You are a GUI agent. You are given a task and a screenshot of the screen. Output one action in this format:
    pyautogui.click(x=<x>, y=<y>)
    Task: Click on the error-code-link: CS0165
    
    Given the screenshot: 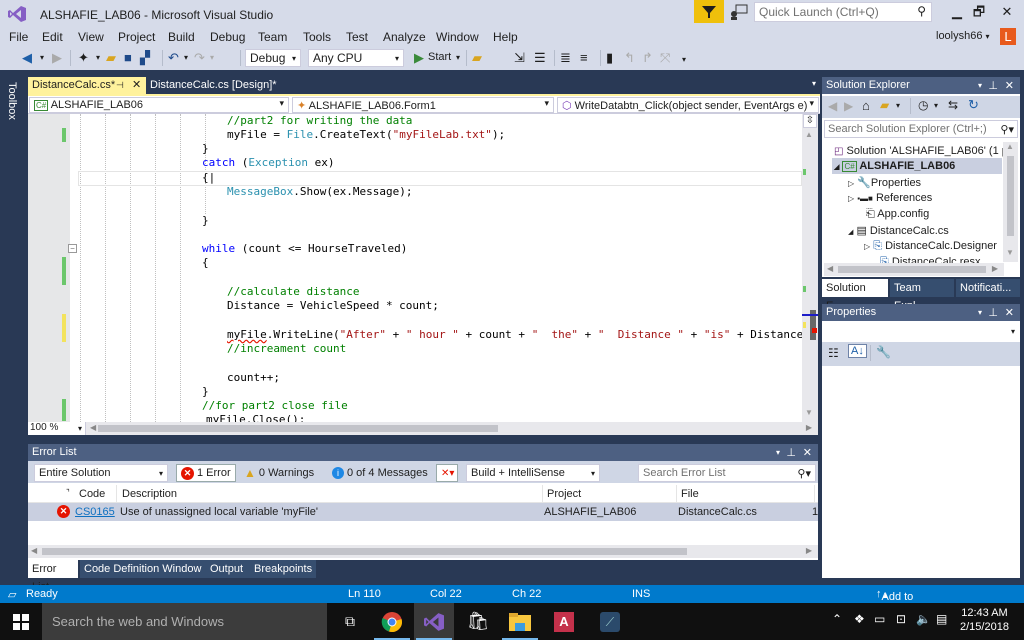 What is the action you would take?
    pyautogui.click(x=95, y=512)
    